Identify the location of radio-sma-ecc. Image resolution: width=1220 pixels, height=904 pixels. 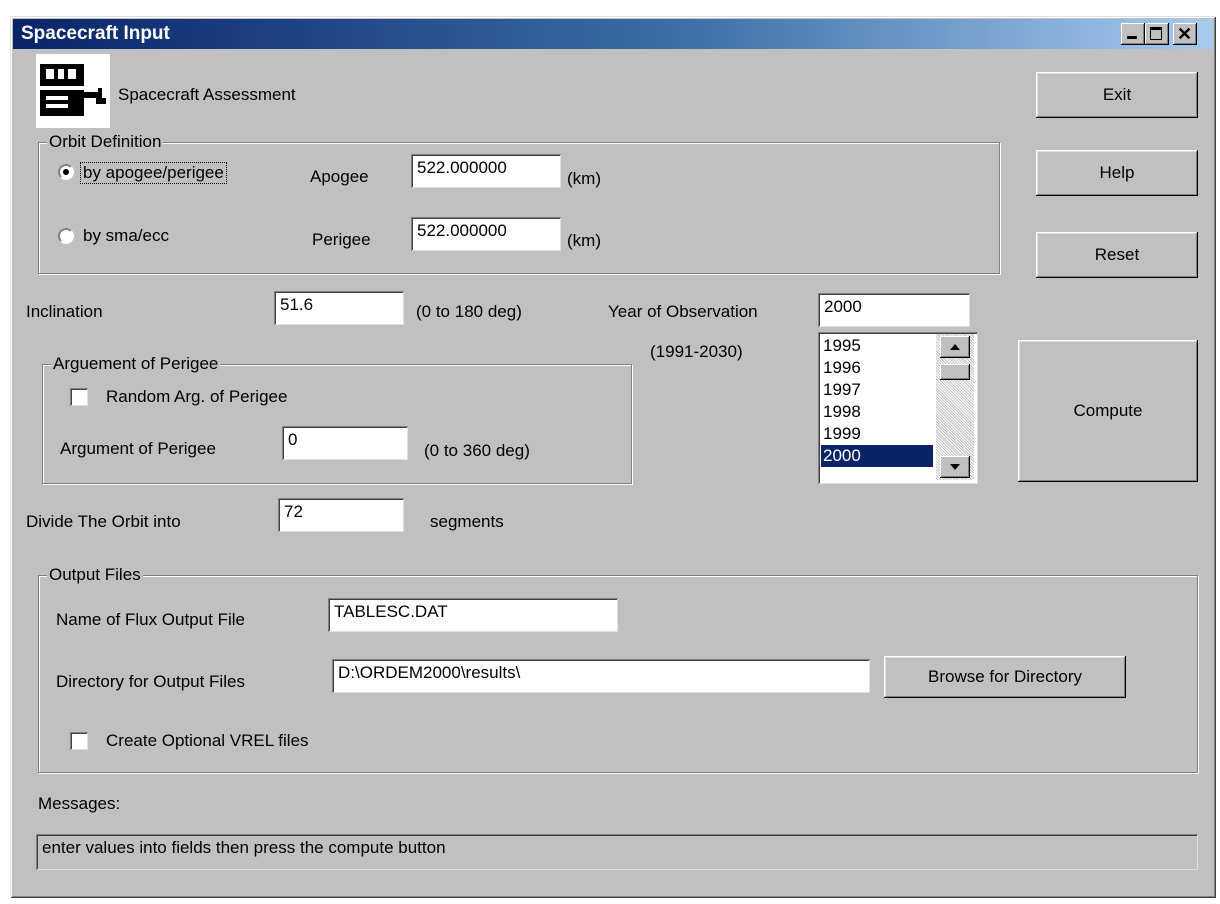
(66, 236).